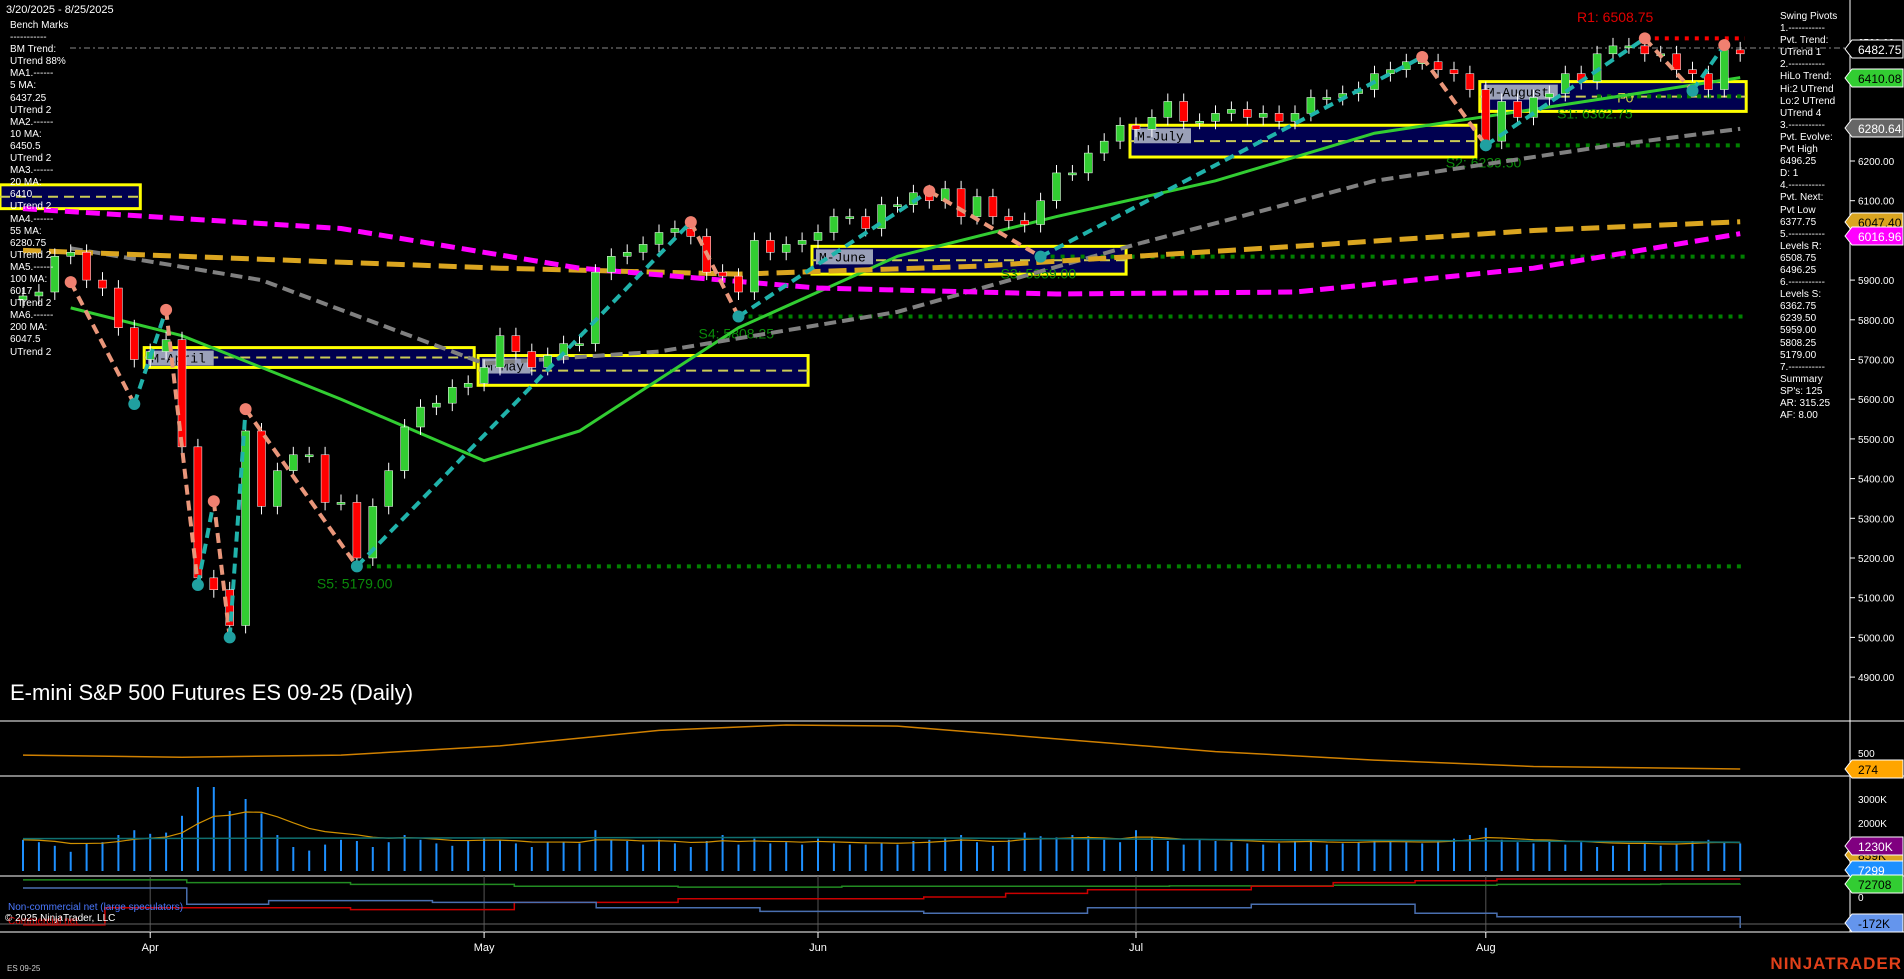 The image size is (1904, 979). Describe the element at coordinates (1876, 321) in the screenshot. I see `y-tick-label: 5800.00` at that location.